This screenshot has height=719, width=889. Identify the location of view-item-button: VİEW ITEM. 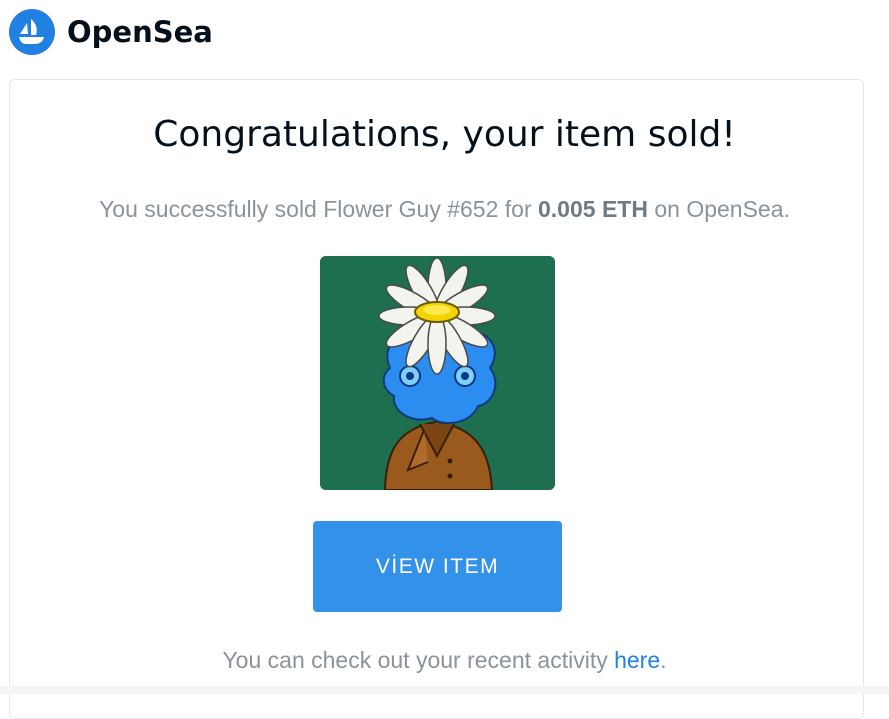
(437, 566).